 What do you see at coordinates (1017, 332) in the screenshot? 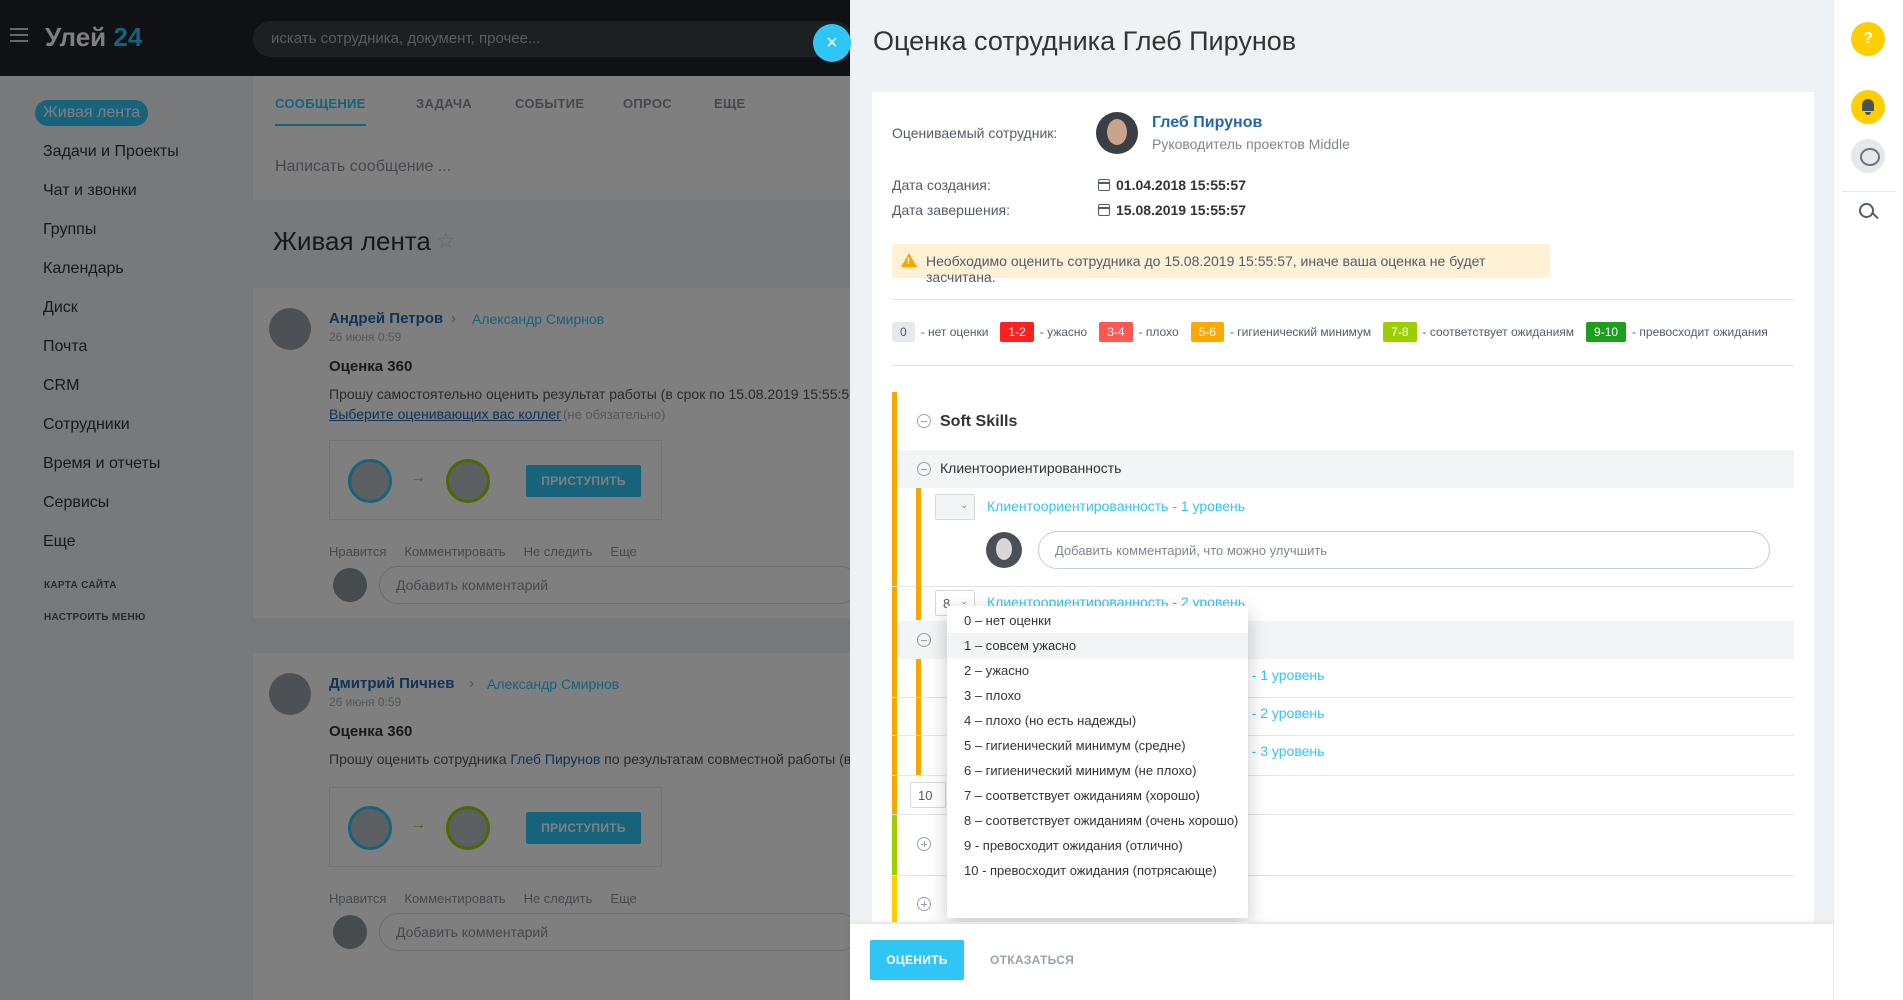
I see `score-badge: 1-2` at bounding box center [1017, 332].